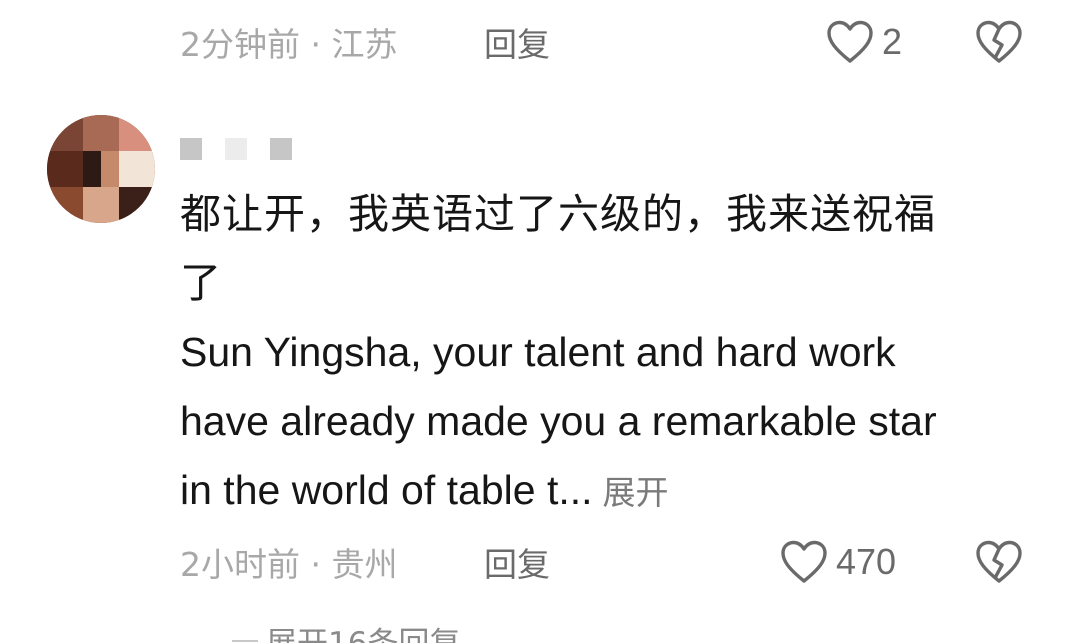  What do you see at coordinates (605, 42) in the screenshot?
I see `previous-comment-meta: 2分钟前 · 江苏 回复 2` at bounding box center [605, 42].